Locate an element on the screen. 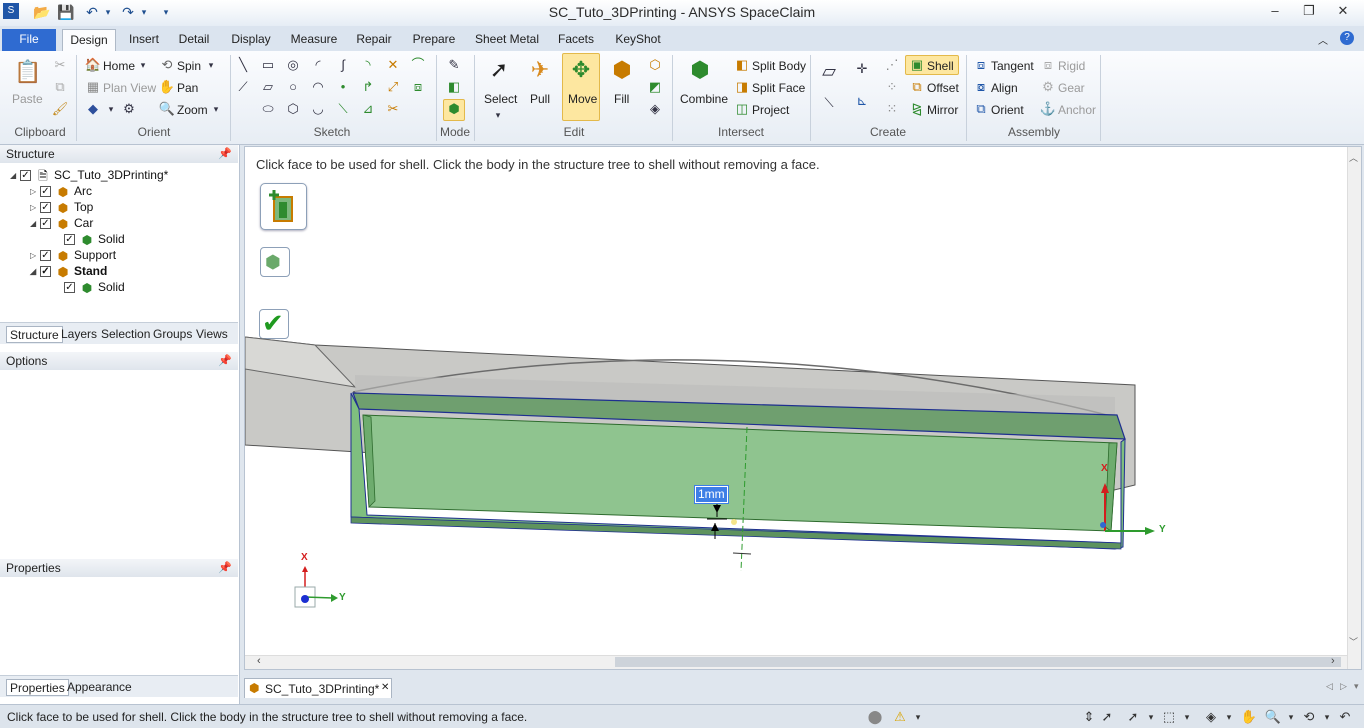 This screenshot has width=1364, height=728. tab-structure: Structure is located at coordinates (34, 334).